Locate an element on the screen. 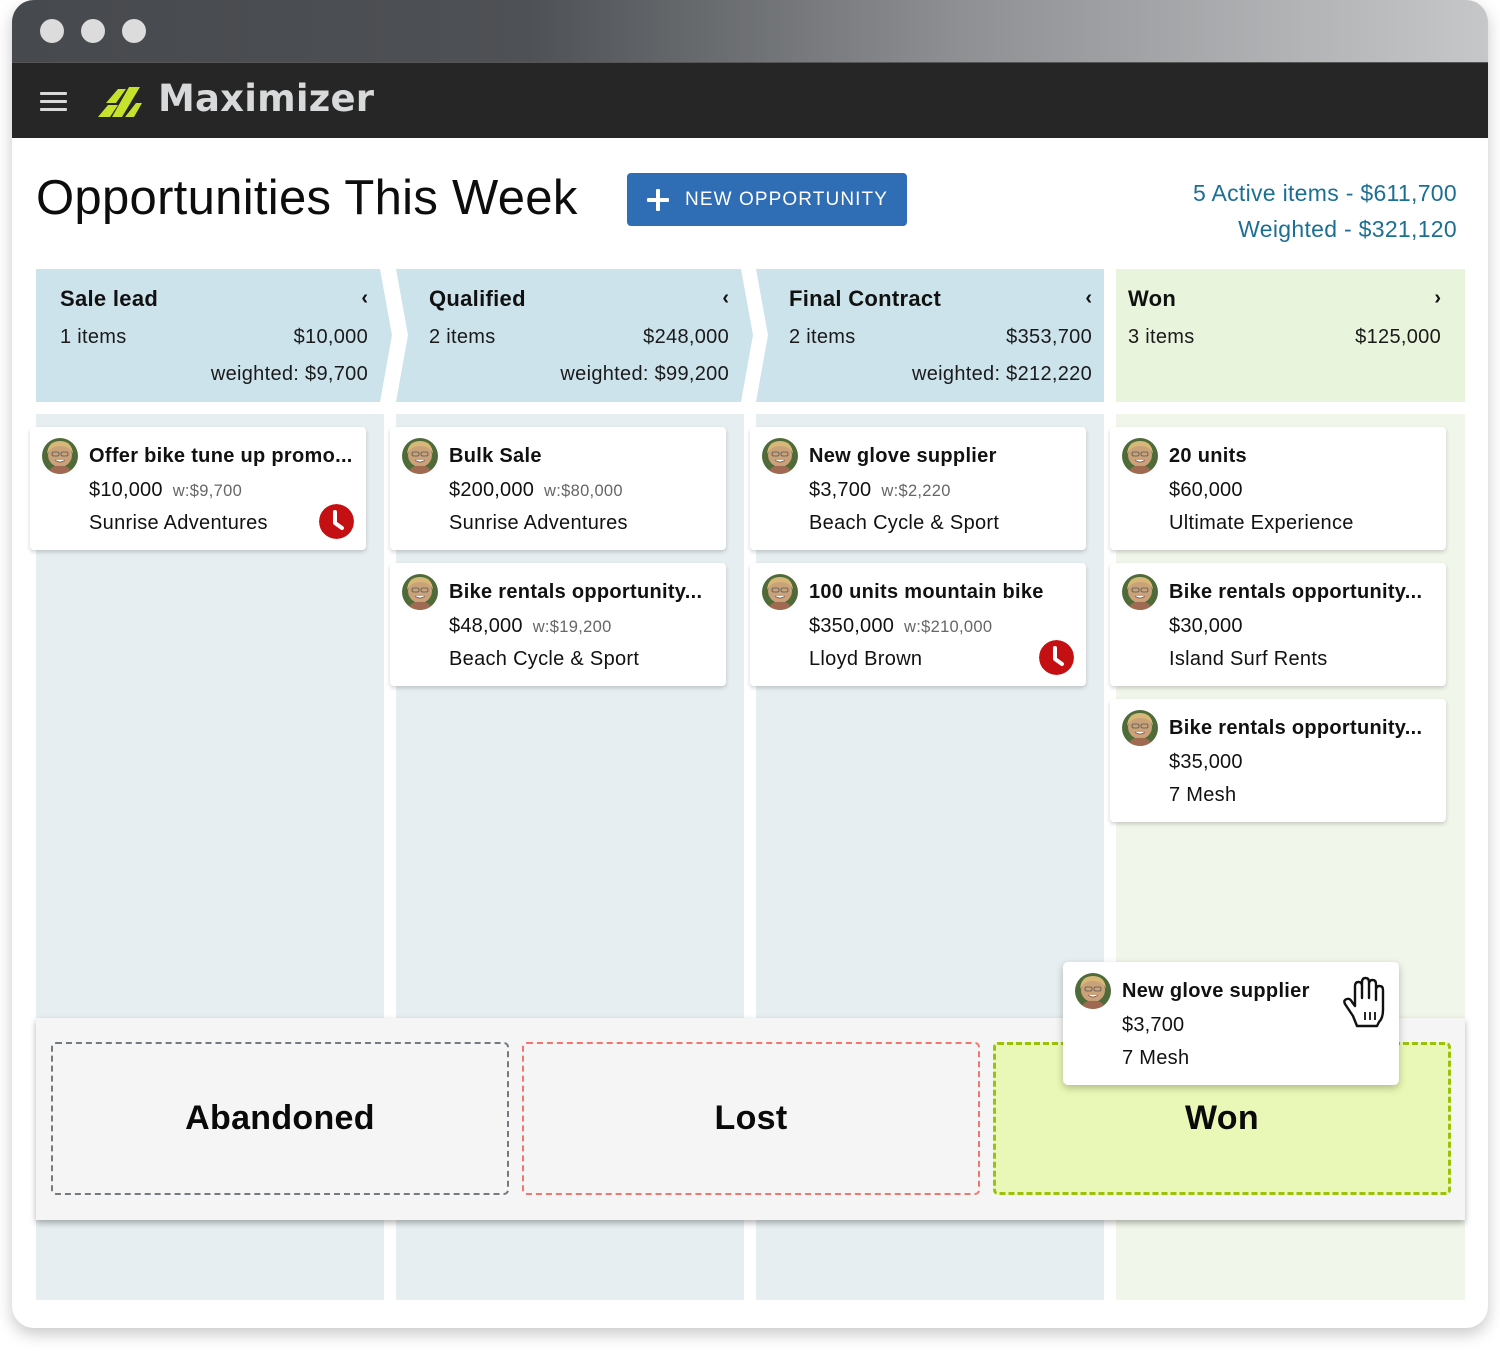 The image size is (1500, 1351). card-amount: $200,000 is located at coordinates (492, 490).